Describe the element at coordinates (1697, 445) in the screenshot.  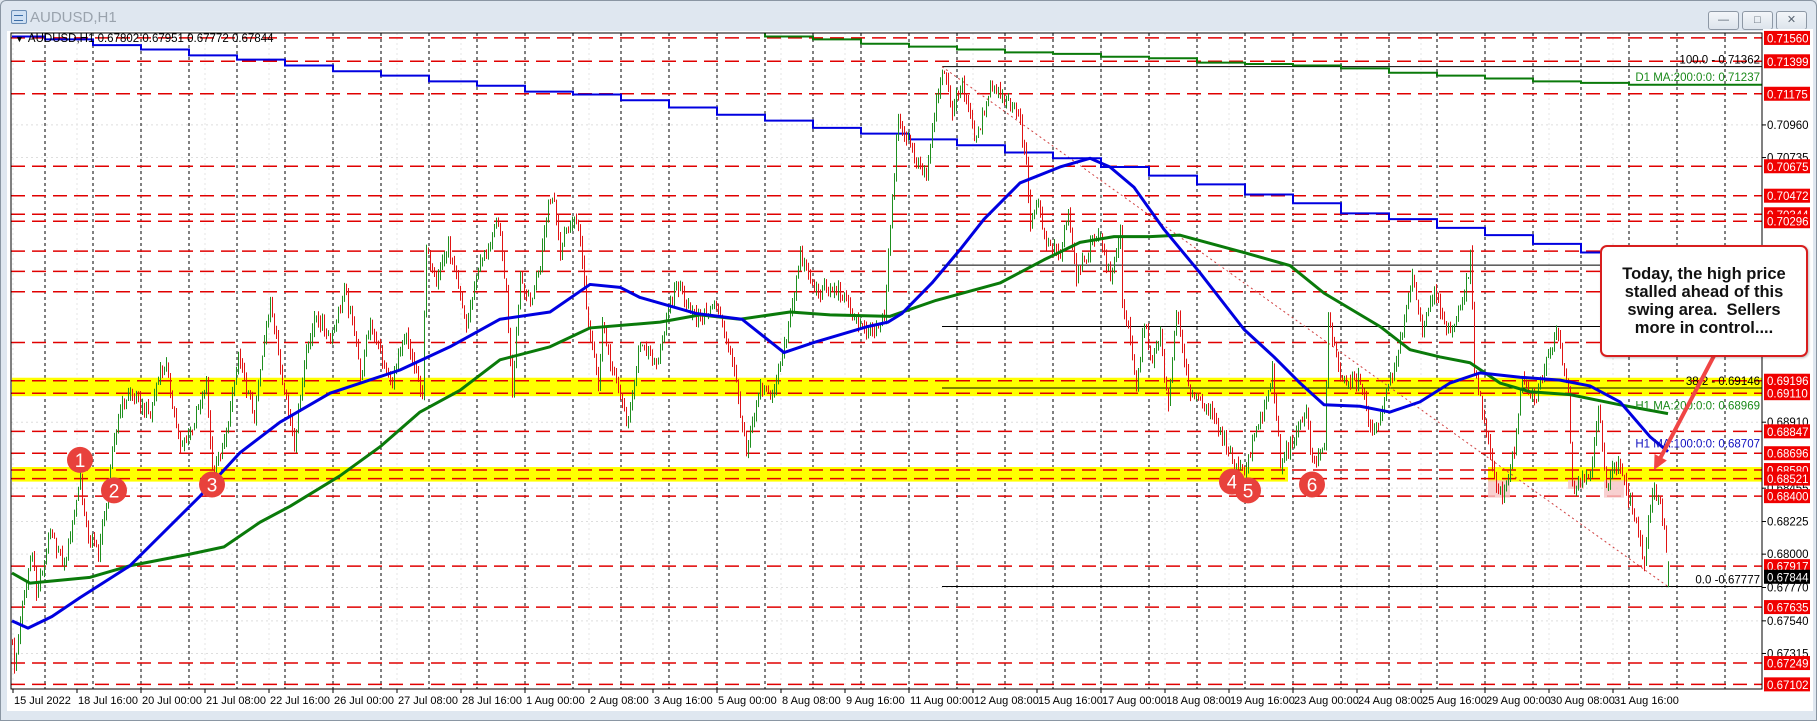
I see `h1-ma100-label: H1 MA:100:0:0: 0.68707` at that location.